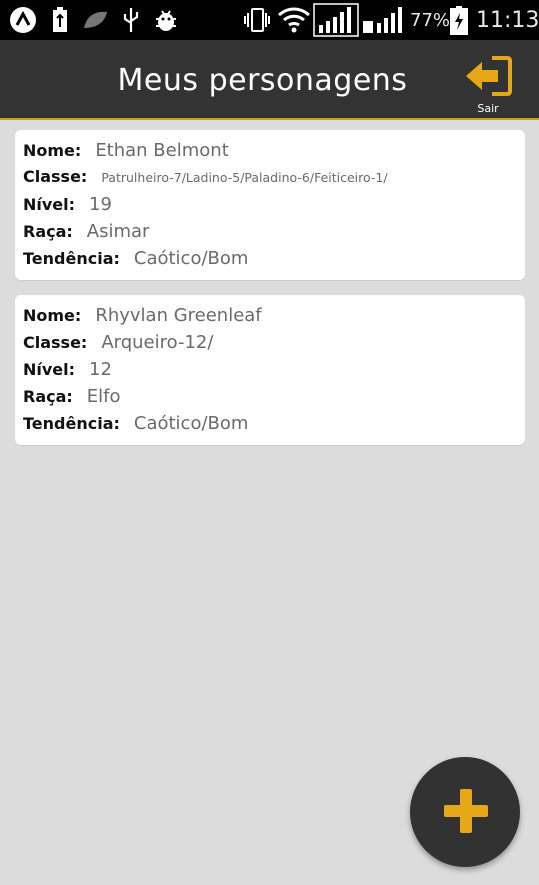 The height and width of the screenshot is (885, 539). Describe the element at coordinates (100, 369) in the screenshot. I see `value-nivel: 12` at that location.